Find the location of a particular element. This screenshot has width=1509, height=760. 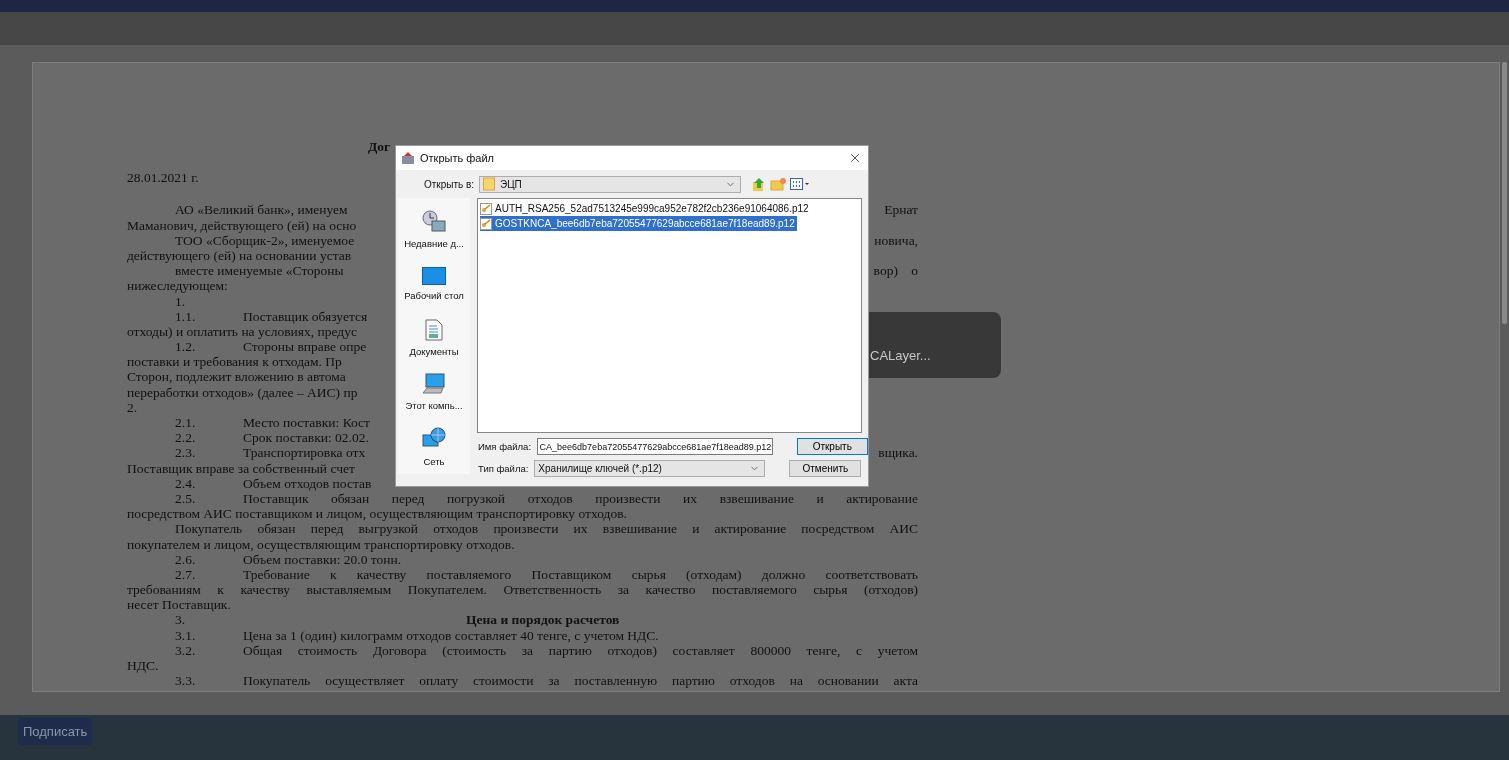

document-text: Поставщик вправе за собственный счет is located at coordinates (241, 468).